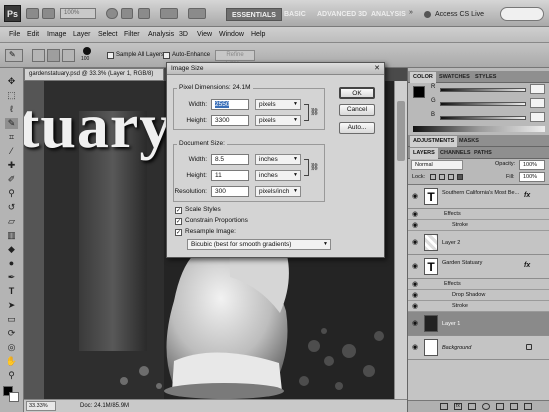 The height and width of the screenshot is (412, 549). What do you see at coordinates (183, 35) in the screenshot?
I see `menu-3d: 3D` at bounding box center [183, 35].